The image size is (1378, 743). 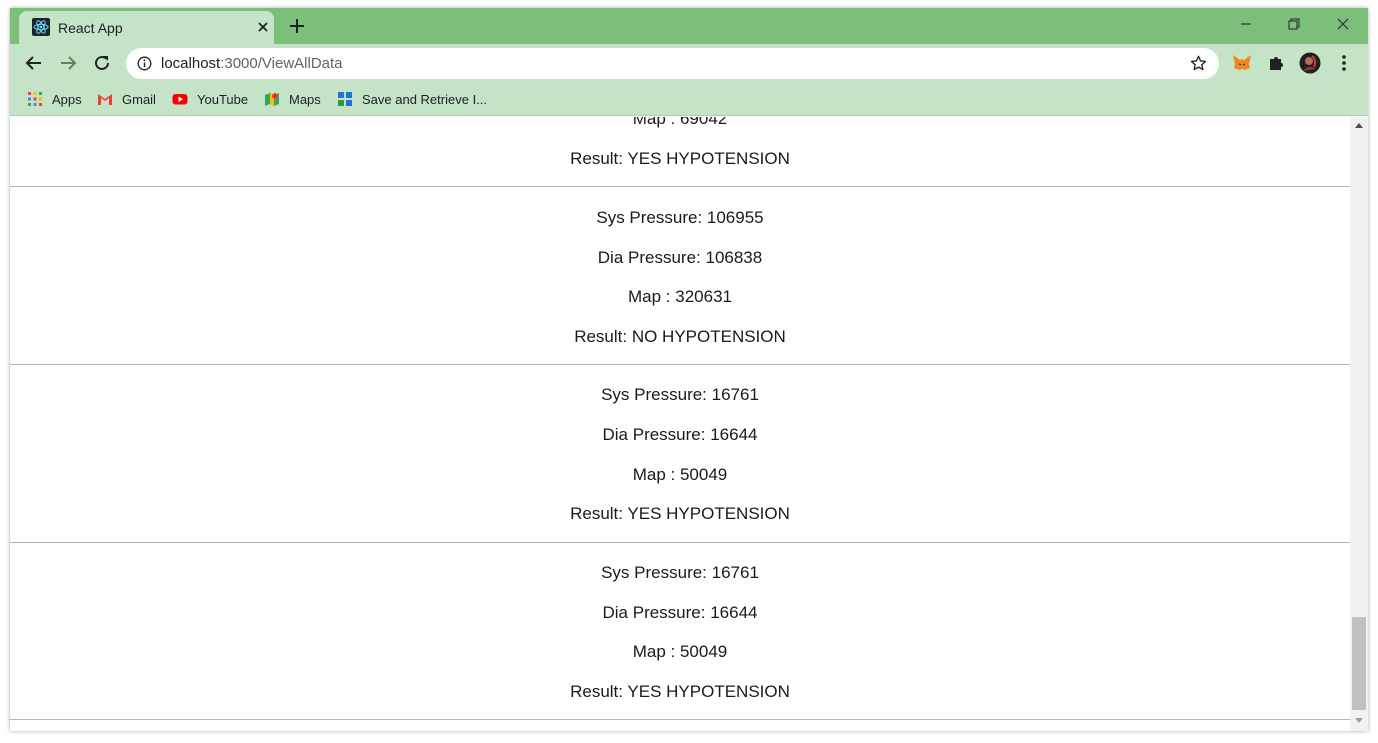 What do you see at coordinates (139, 99) in the screenshot?
I see `bookmark-label: Gmail` at bounding box center [139, 99].